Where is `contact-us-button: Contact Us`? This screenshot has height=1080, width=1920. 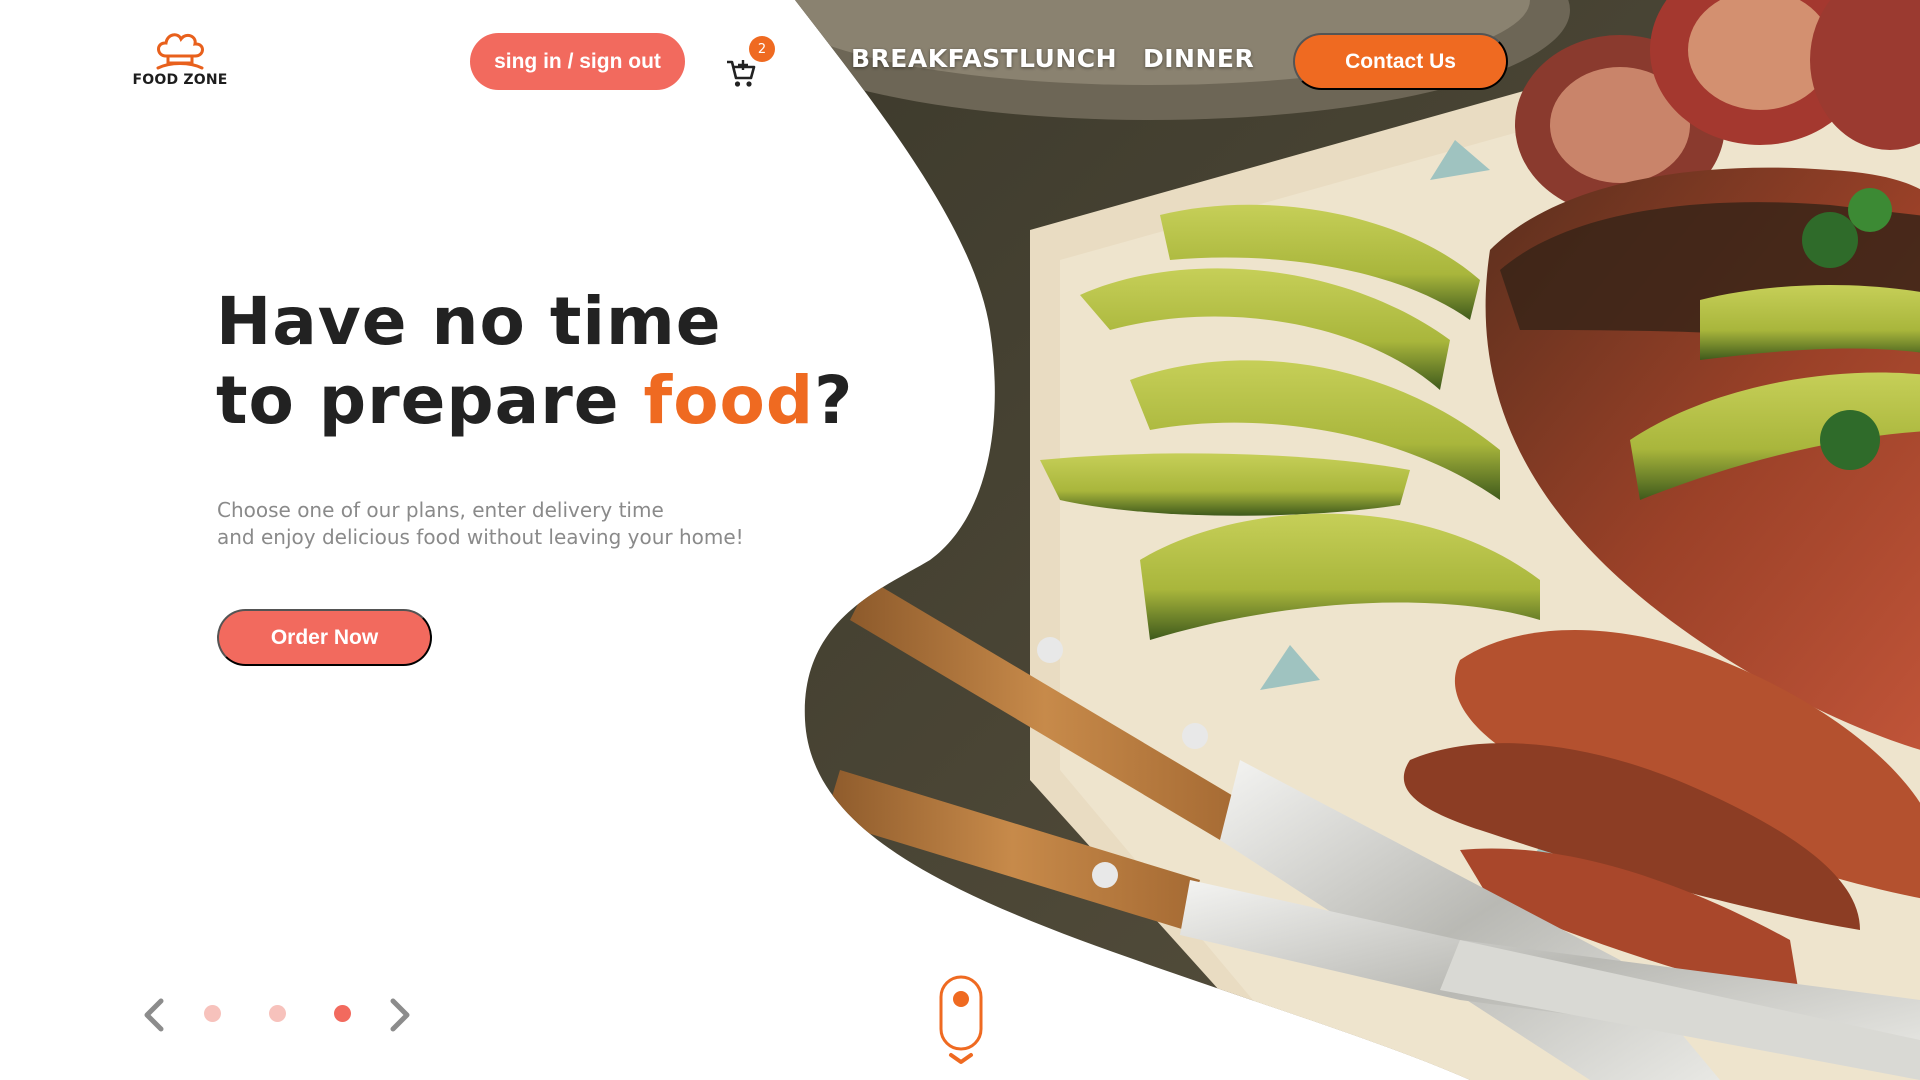 contact-us-button: Contact Us is located at coordinates (1400, 61).